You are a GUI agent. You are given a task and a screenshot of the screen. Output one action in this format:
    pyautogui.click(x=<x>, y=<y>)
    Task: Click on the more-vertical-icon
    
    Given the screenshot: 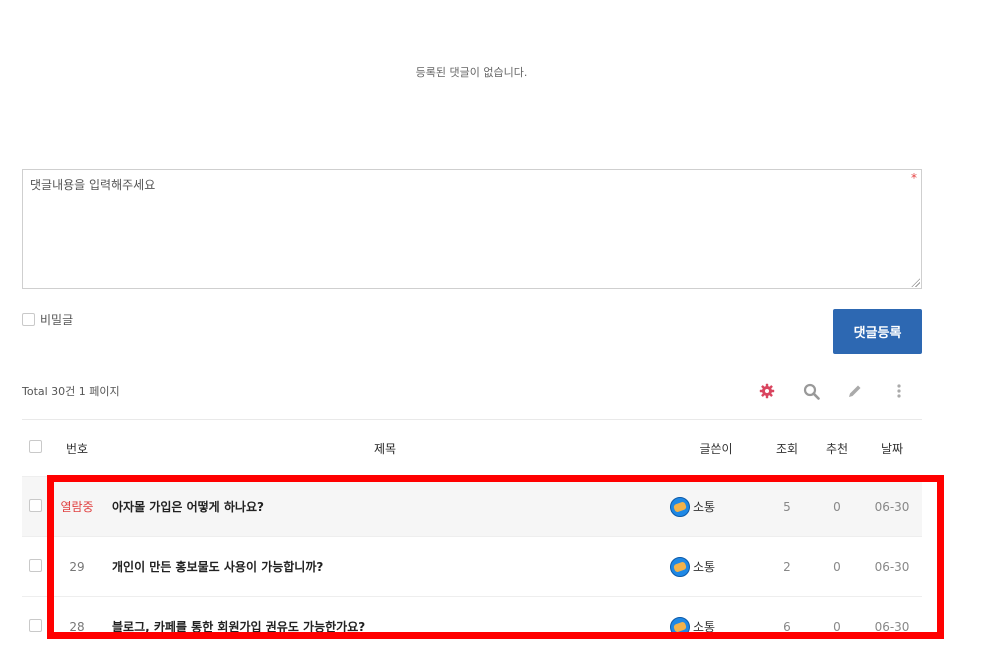 What is the action you would take?
    pyautogui.click(x=899, y=391)
    